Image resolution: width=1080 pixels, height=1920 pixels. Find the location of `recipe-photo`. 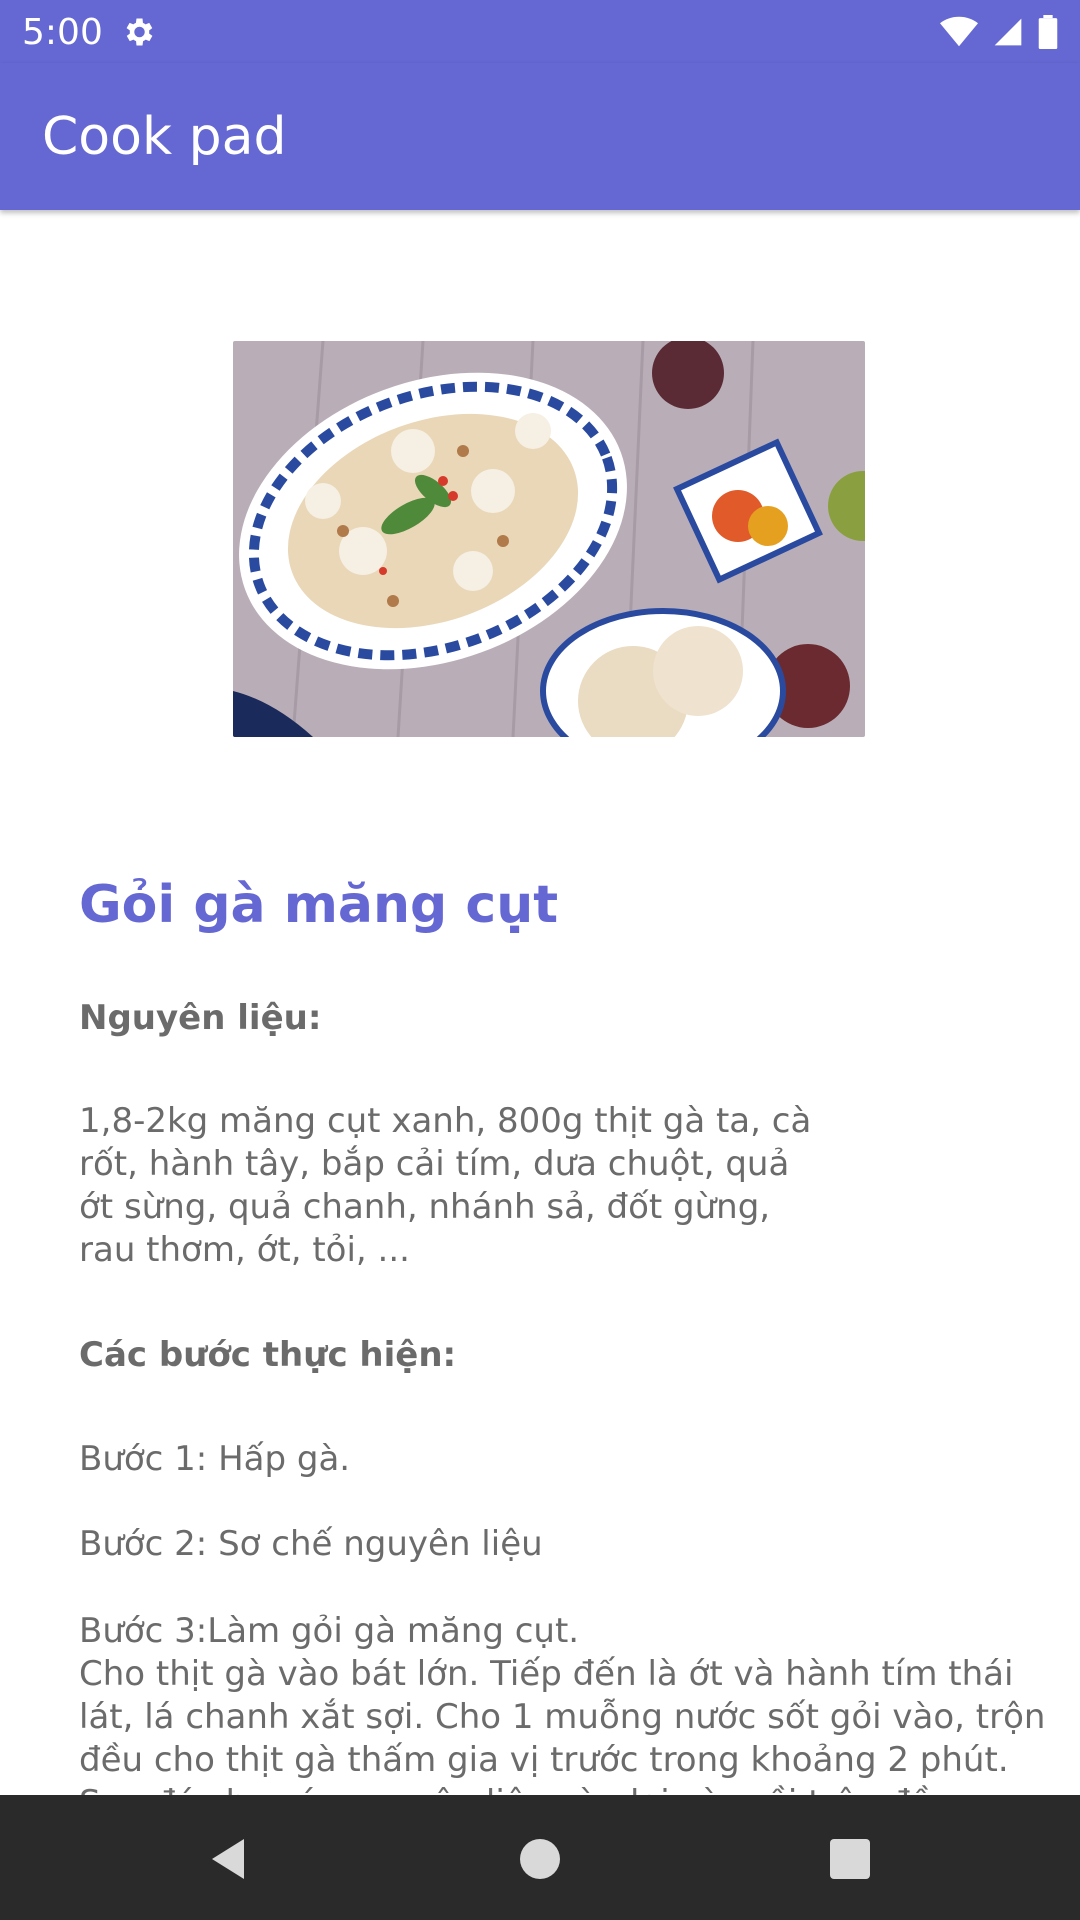

recipe-photo is located at coordinates (549, 539).